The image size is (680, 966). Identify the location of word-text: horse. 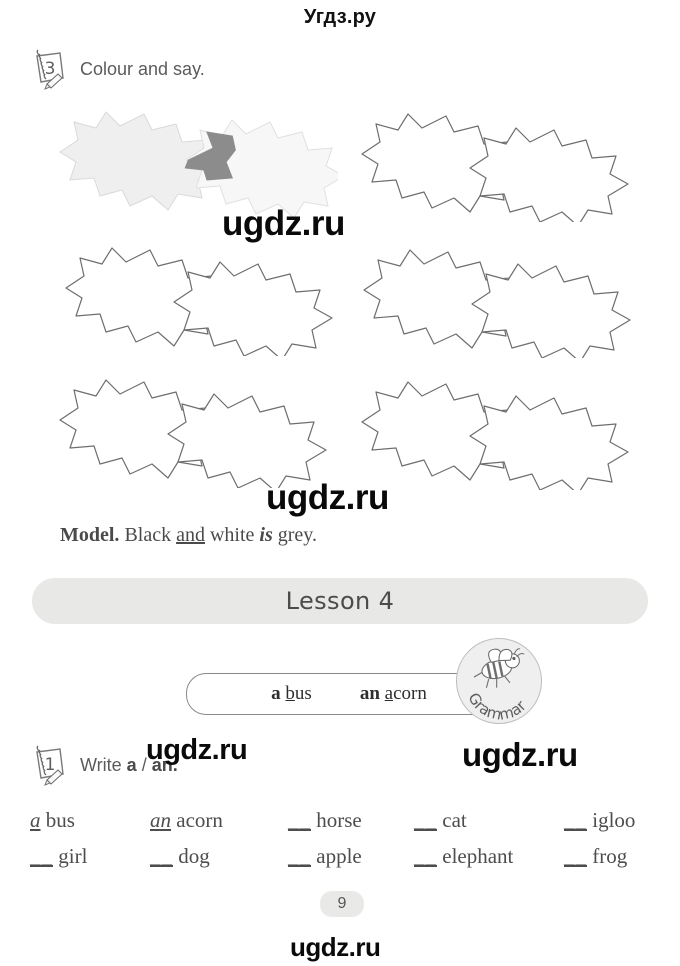
(339, 820).